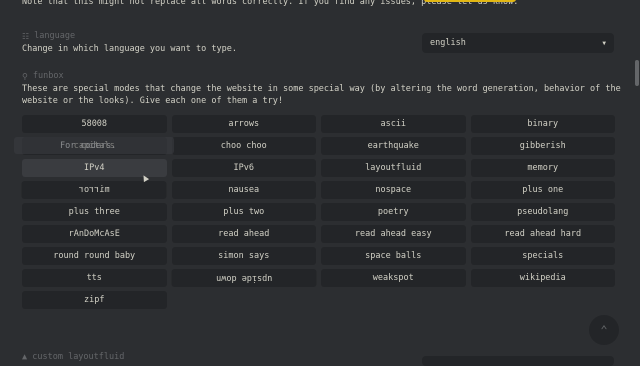  What do you see at coordinates (94, 124) in the screenshot?
I see `funbox-option-58008: 58008` at bounding box center [94, 124].